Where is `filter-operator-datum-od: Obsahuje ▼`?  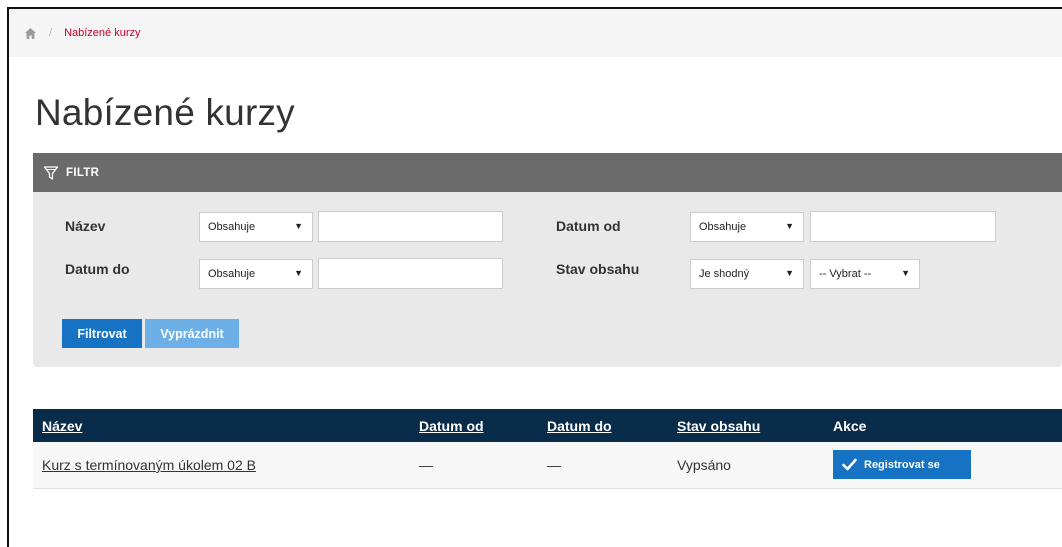 filter-operator-datum-od: Obsahuje ▼ is located at coordinates (747, 227).